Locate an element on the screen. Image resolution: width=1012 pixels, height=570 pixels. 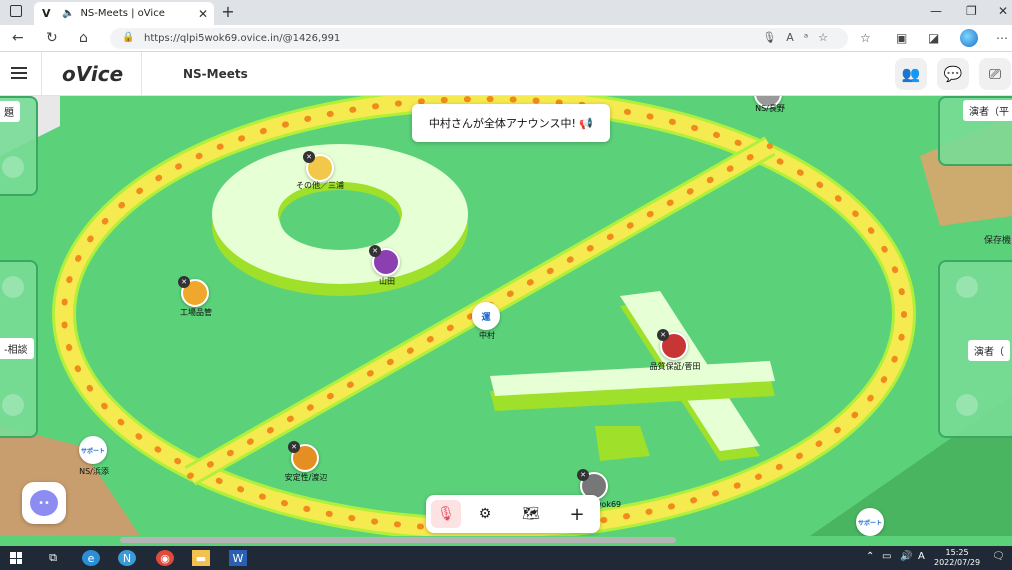
share-icon: ⎚ is located at coordinates (994, 74).